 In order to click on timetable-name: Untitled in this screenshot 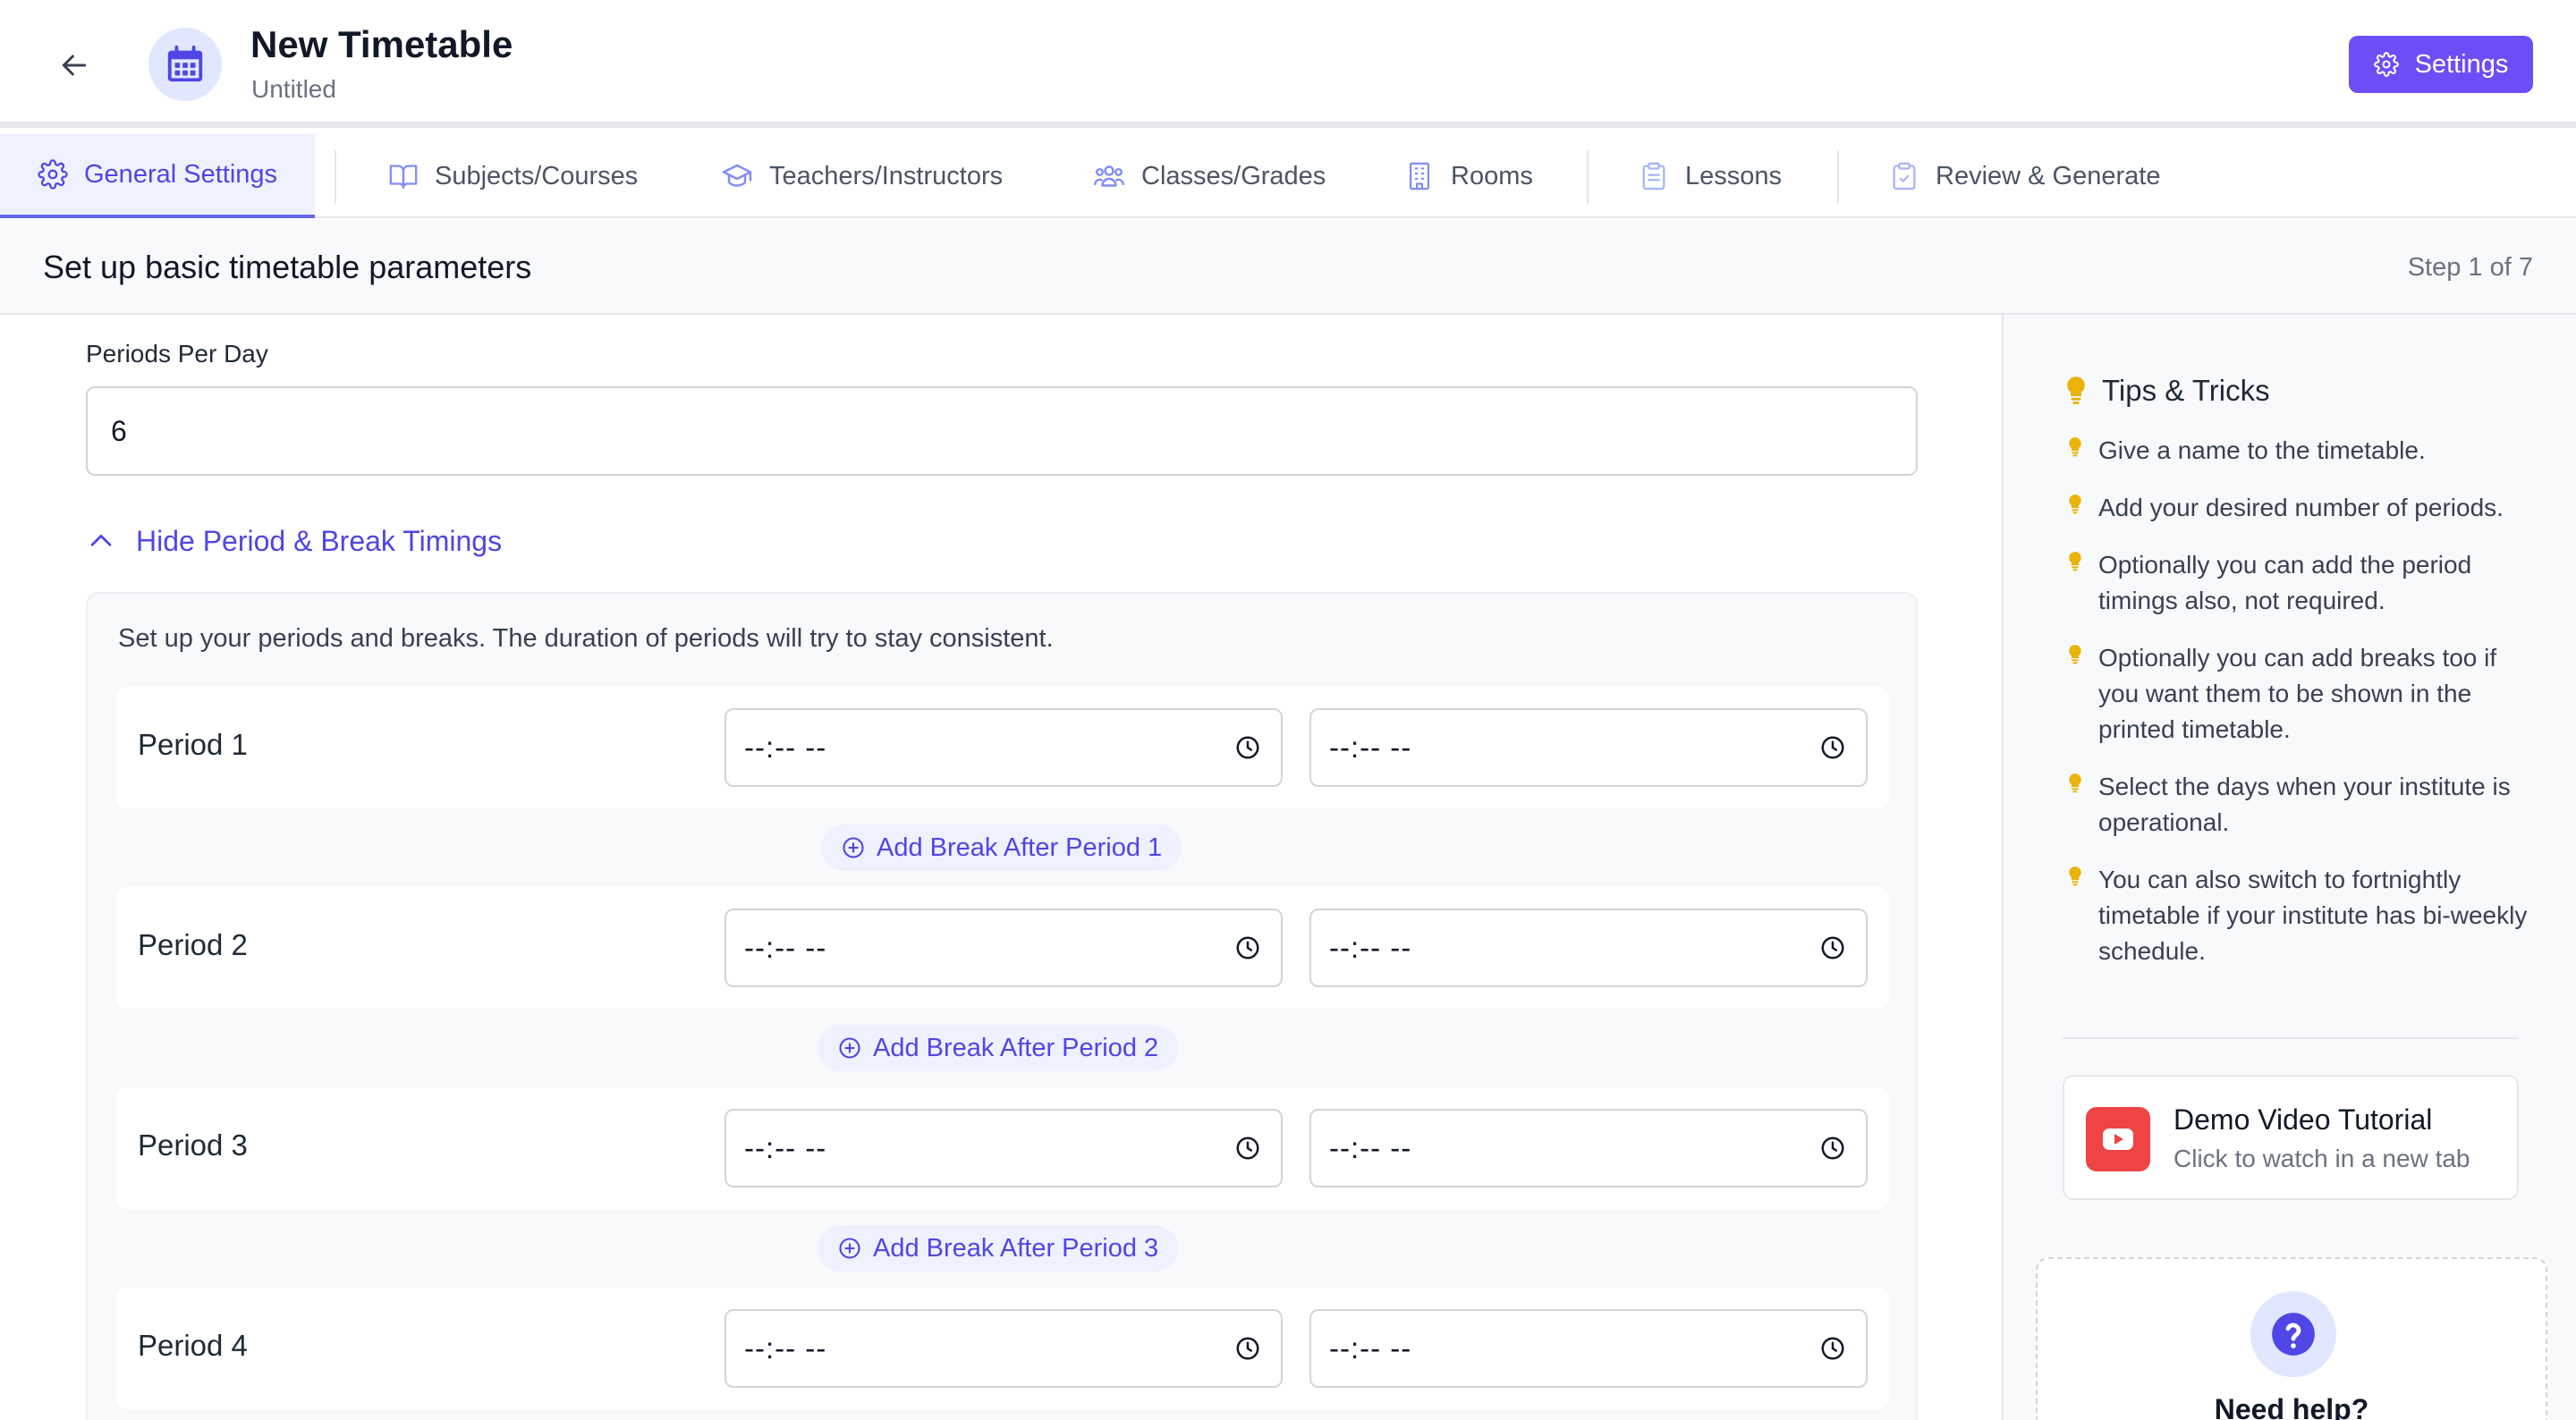, I will do `click(293, 89)`.